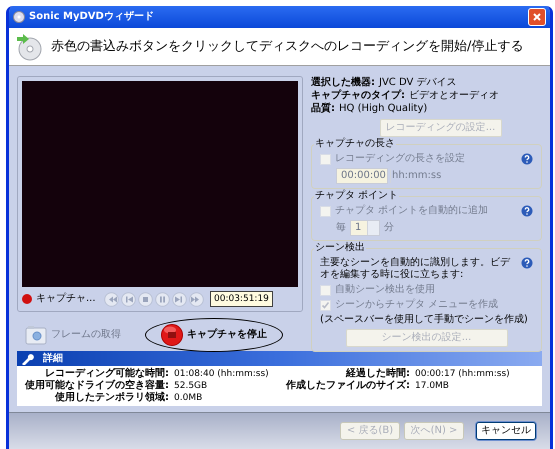 The image size is (555, 449). Describe the element at coordinates (432, 386) in the screenshot. I see `detail-value: 17.0MB` at that location.